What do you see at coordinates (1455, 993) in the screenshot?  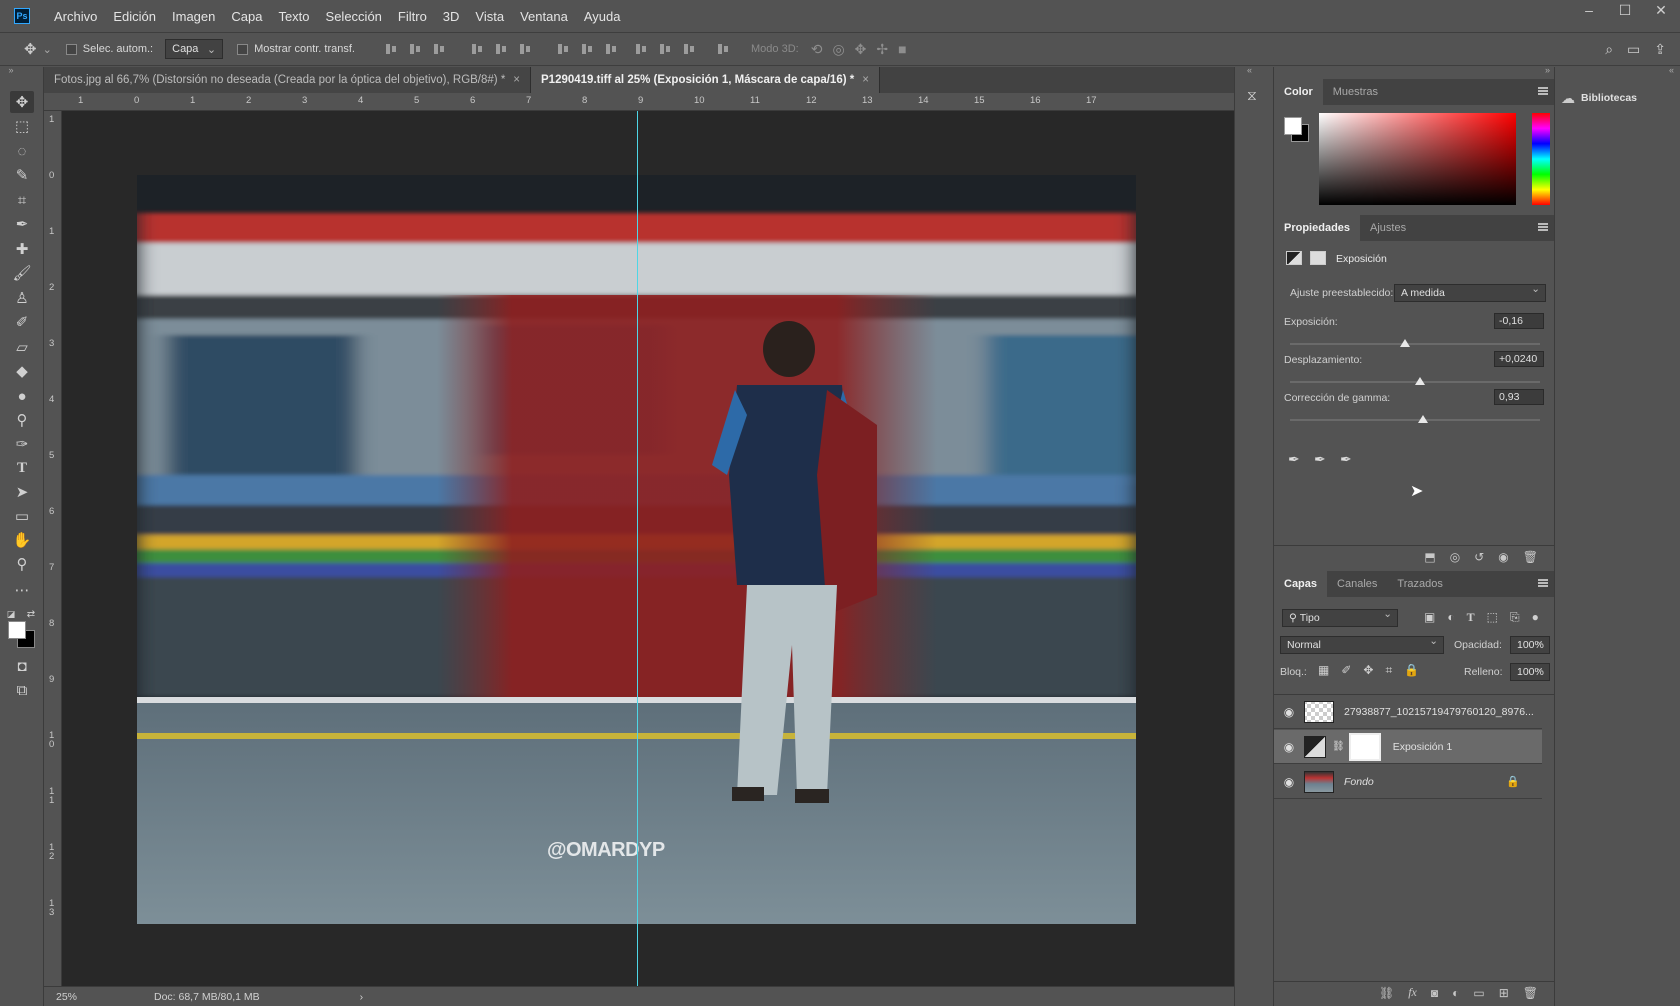 I see `adjustment-icon: ◐` at bounding box center [1455, 993].